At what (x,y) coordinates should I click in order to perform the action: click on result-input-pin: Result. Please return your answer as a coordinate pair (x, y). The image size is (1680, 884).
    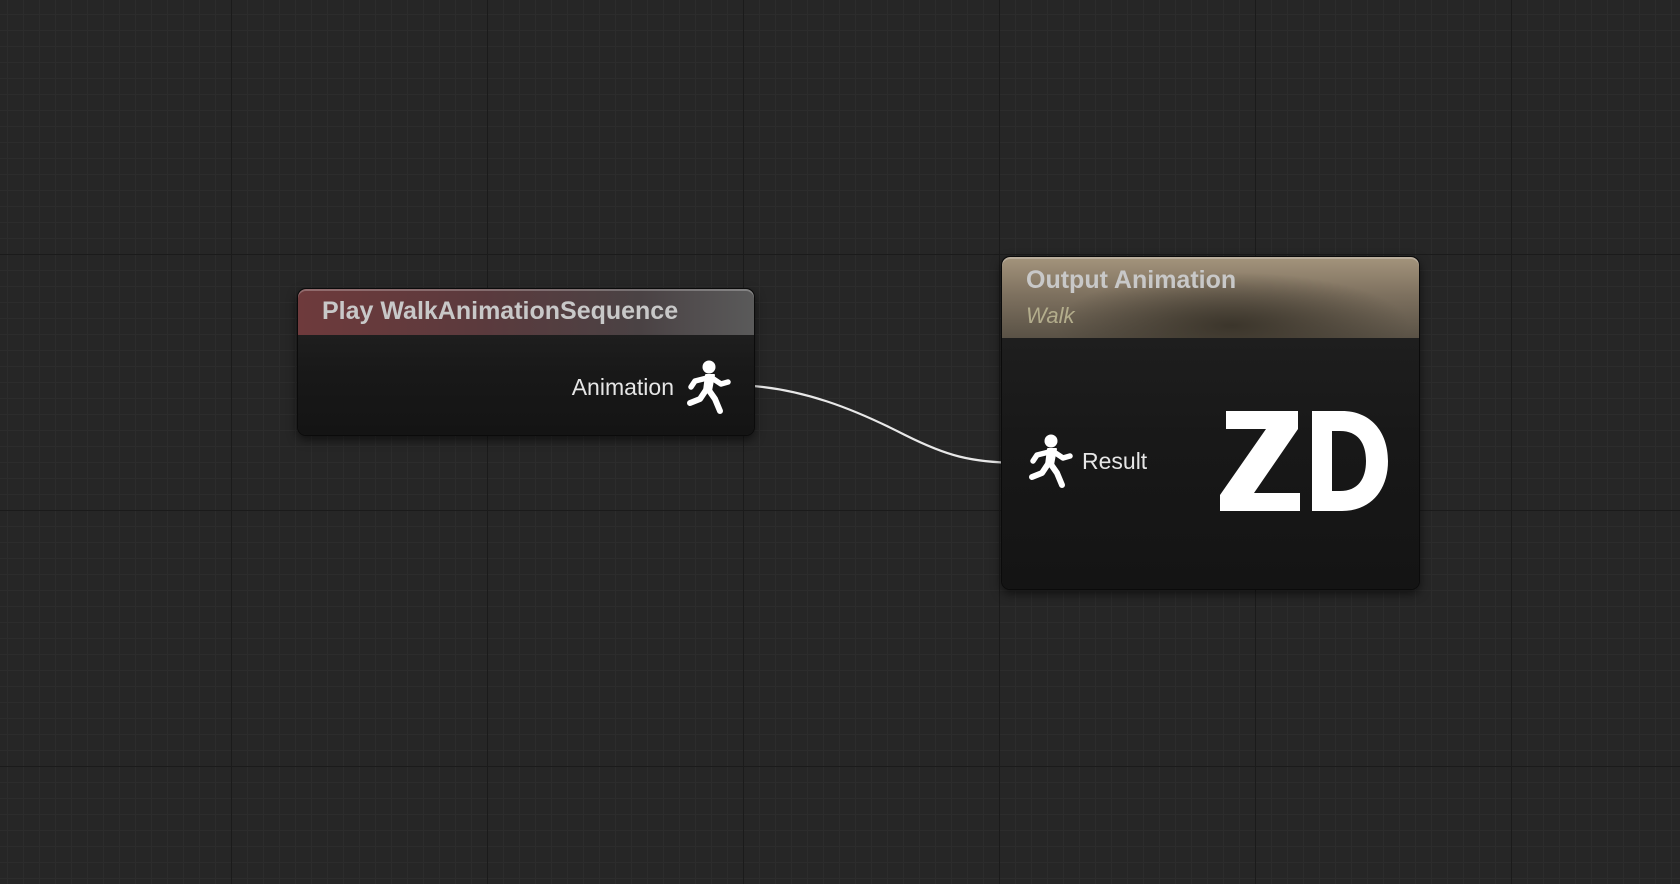
    Looking at the image, I should click on (1086, 461).